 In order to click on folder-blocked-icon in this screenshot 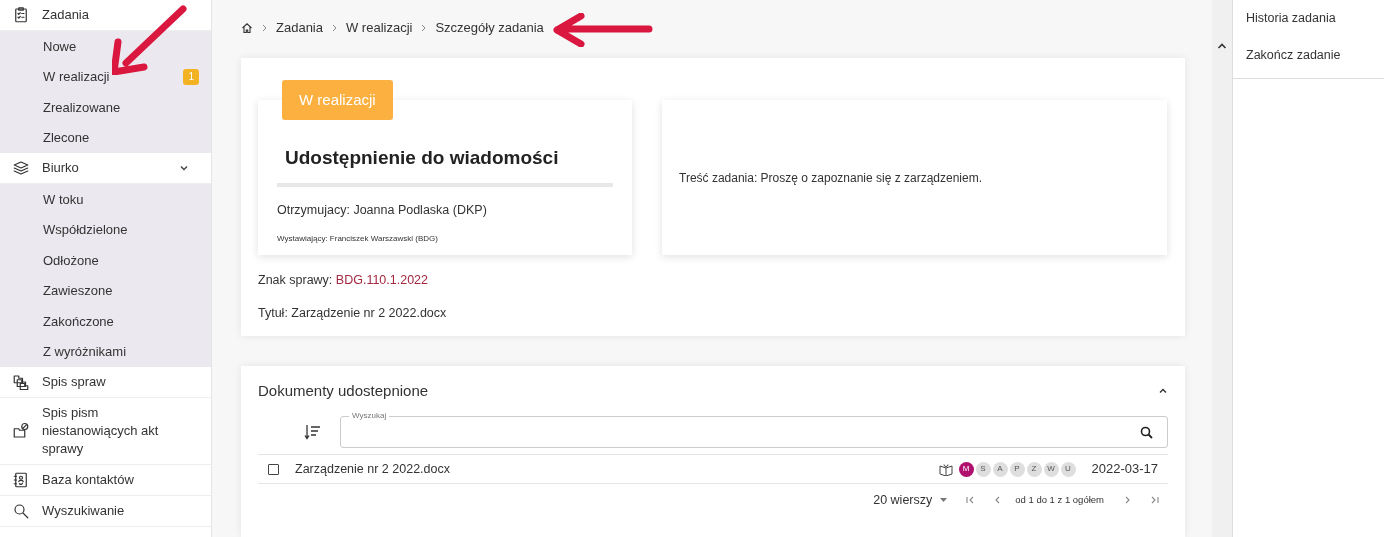, I will do `click(21, 431)`.